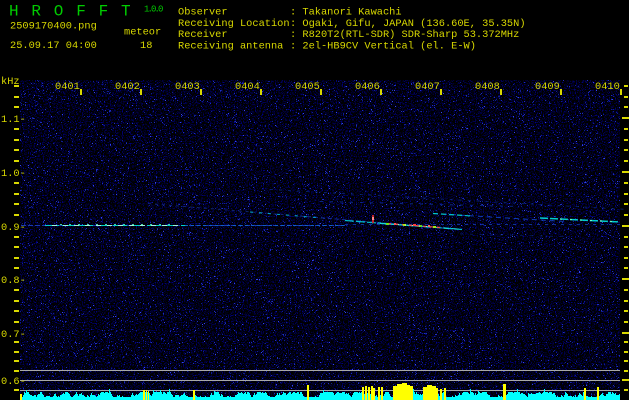 This screenshot has height=400, width=629. I want to click on svg-text:: 2el-HB9CV Vertical (el. E-W): : 2el-HB9CV Vertical (el. E-W), so click(383, 46).